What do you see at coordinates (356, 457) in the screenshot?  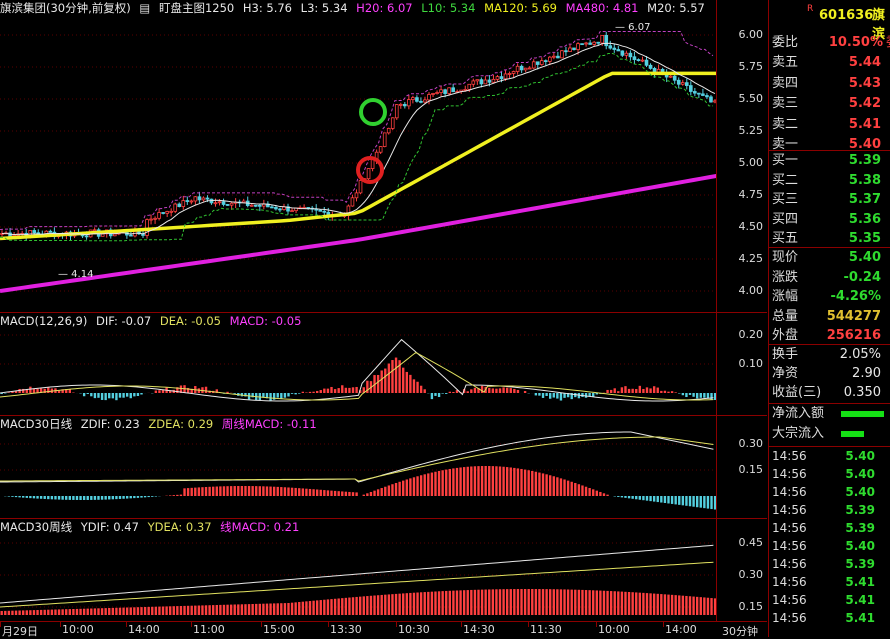 I see `macd2-dif-line` at bounding box center [356, 457].